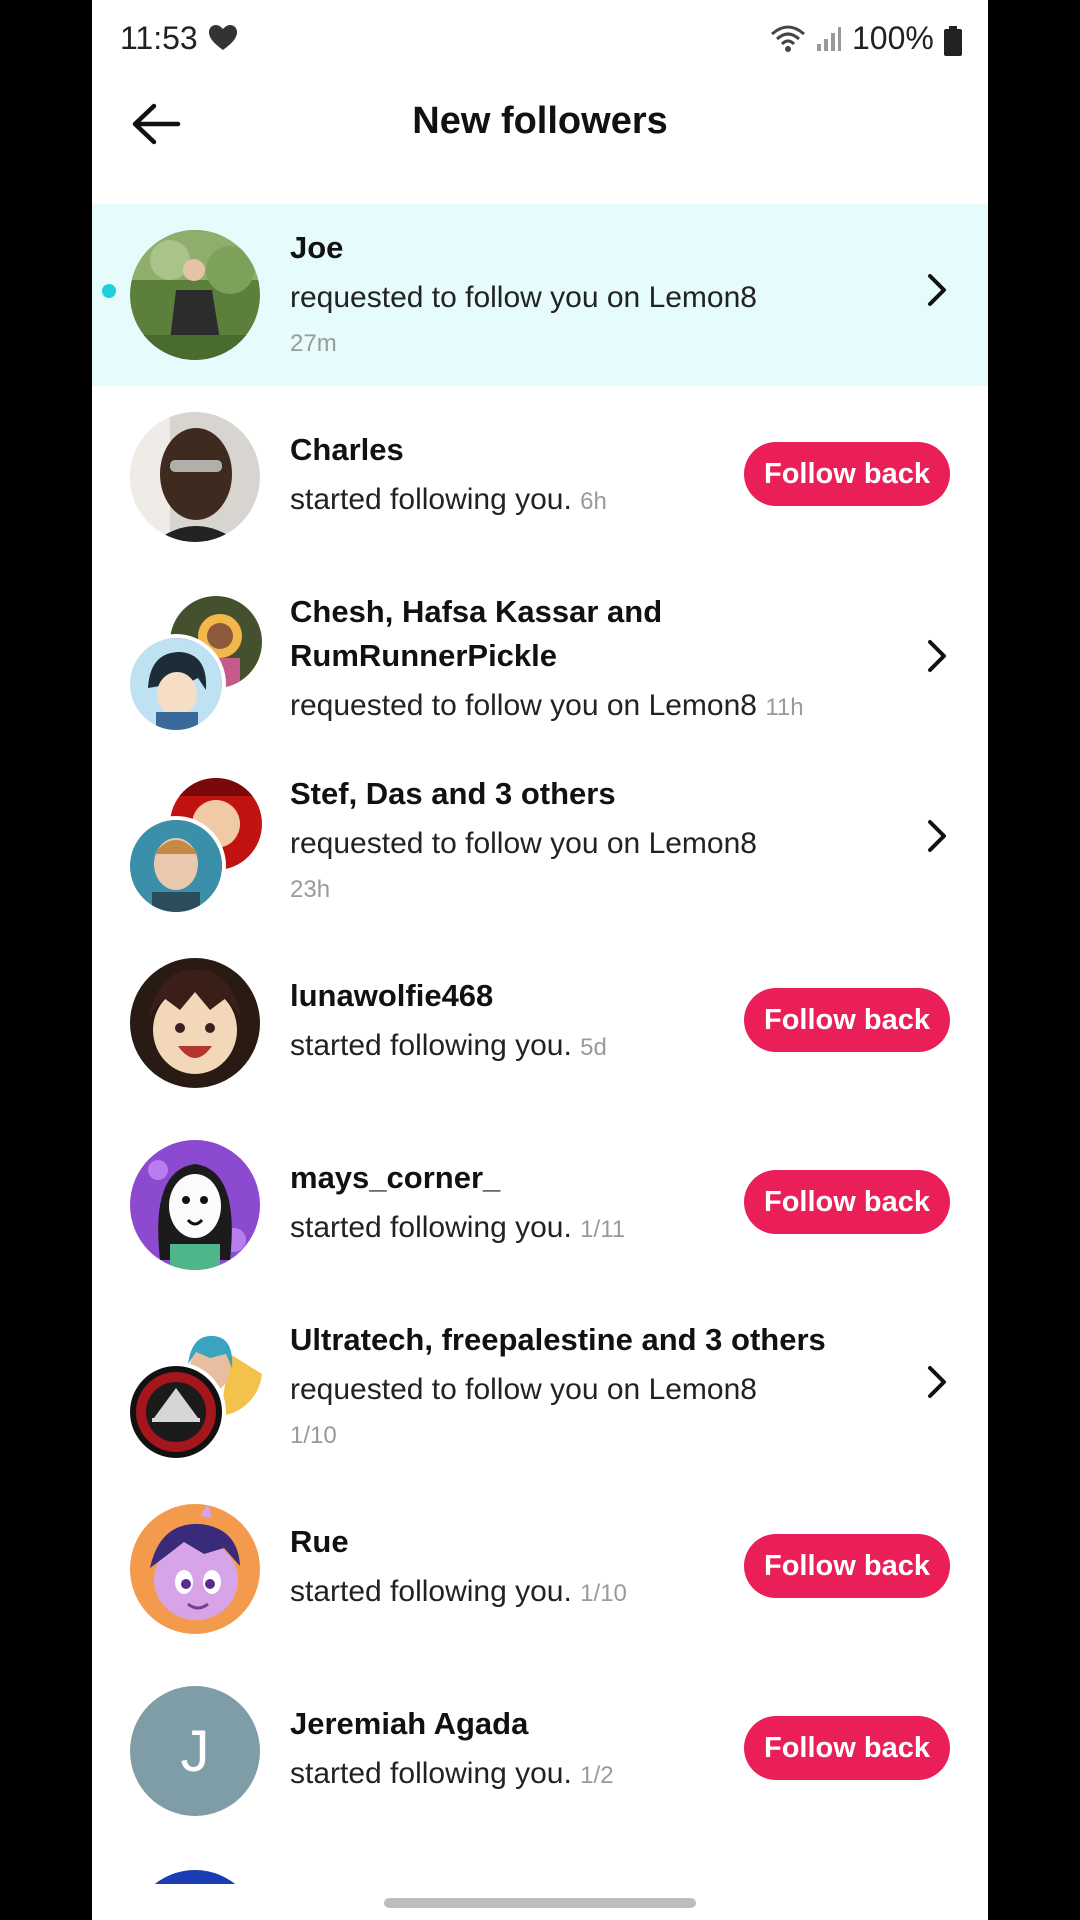 The width and height of the screenshot is (1080, 1920). What do you see at coordinates (829, 39) in the screenshot?
I see `signal-icon` at bounding box center [829, 39].